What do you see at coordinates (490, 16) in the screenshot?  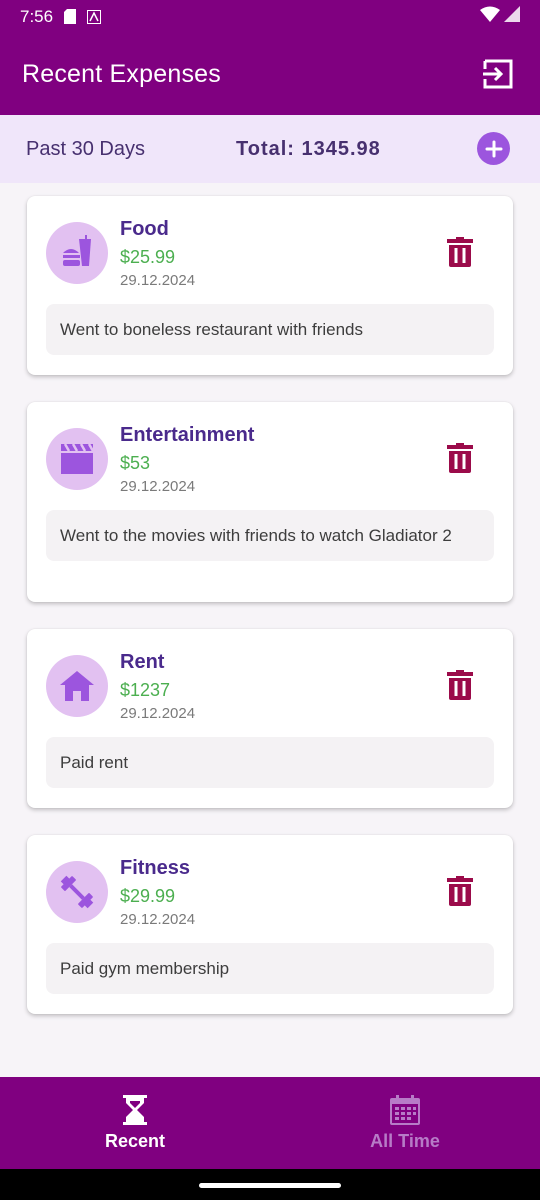 I see `wifi-icon` at bounding box center [490, 16].